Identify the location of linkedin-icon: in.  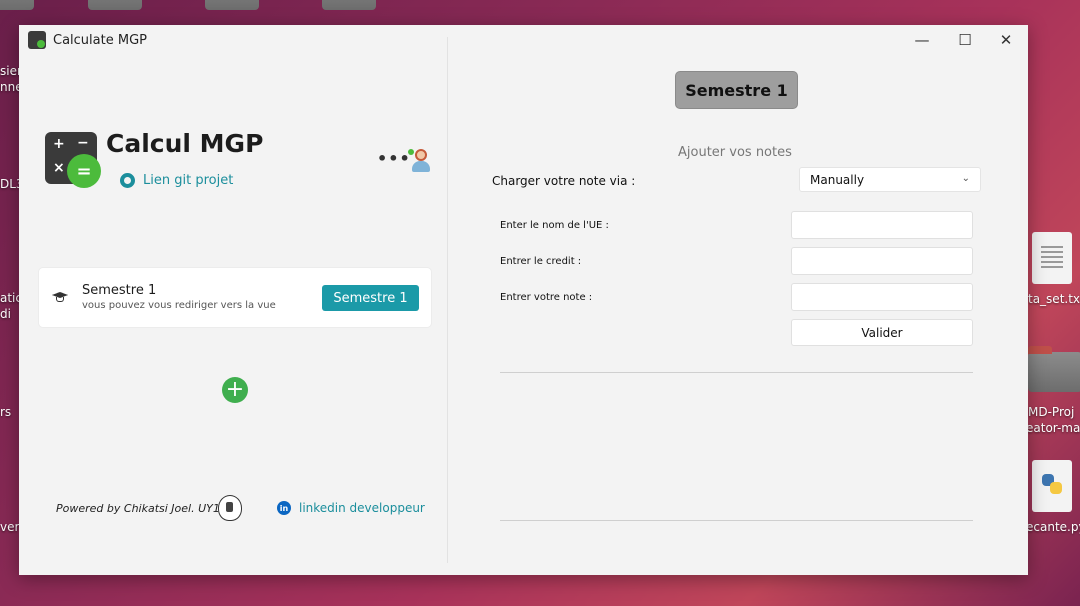
(284, 508).